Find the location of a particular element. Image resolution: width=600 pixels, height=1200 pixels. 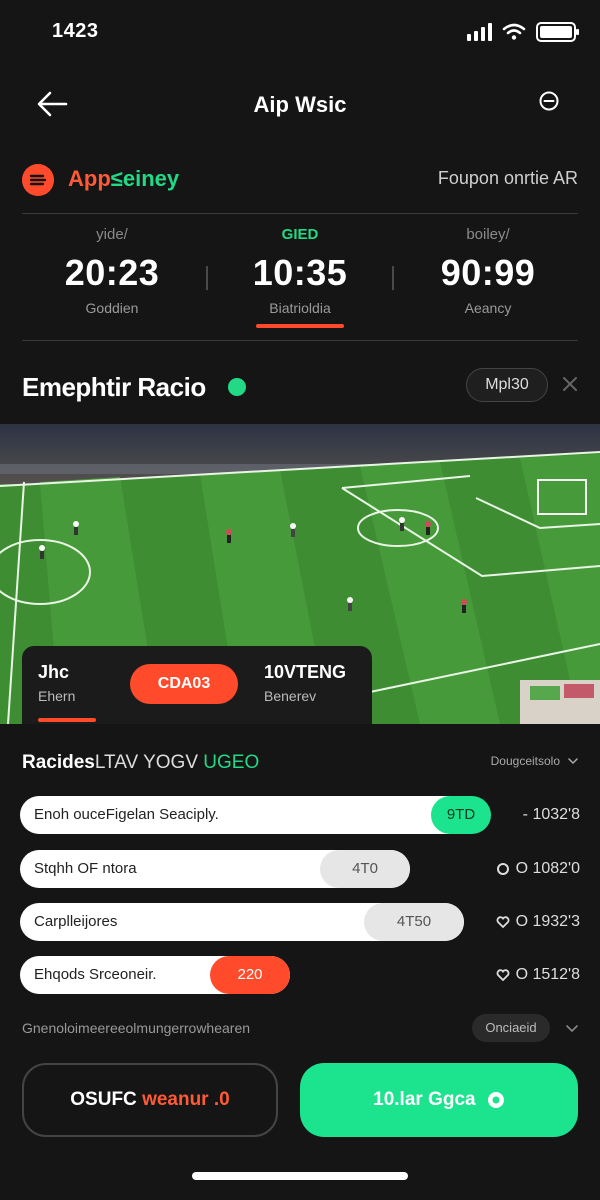

stat-subtitle: Biatrioldia is located at coordinates (300, 308).